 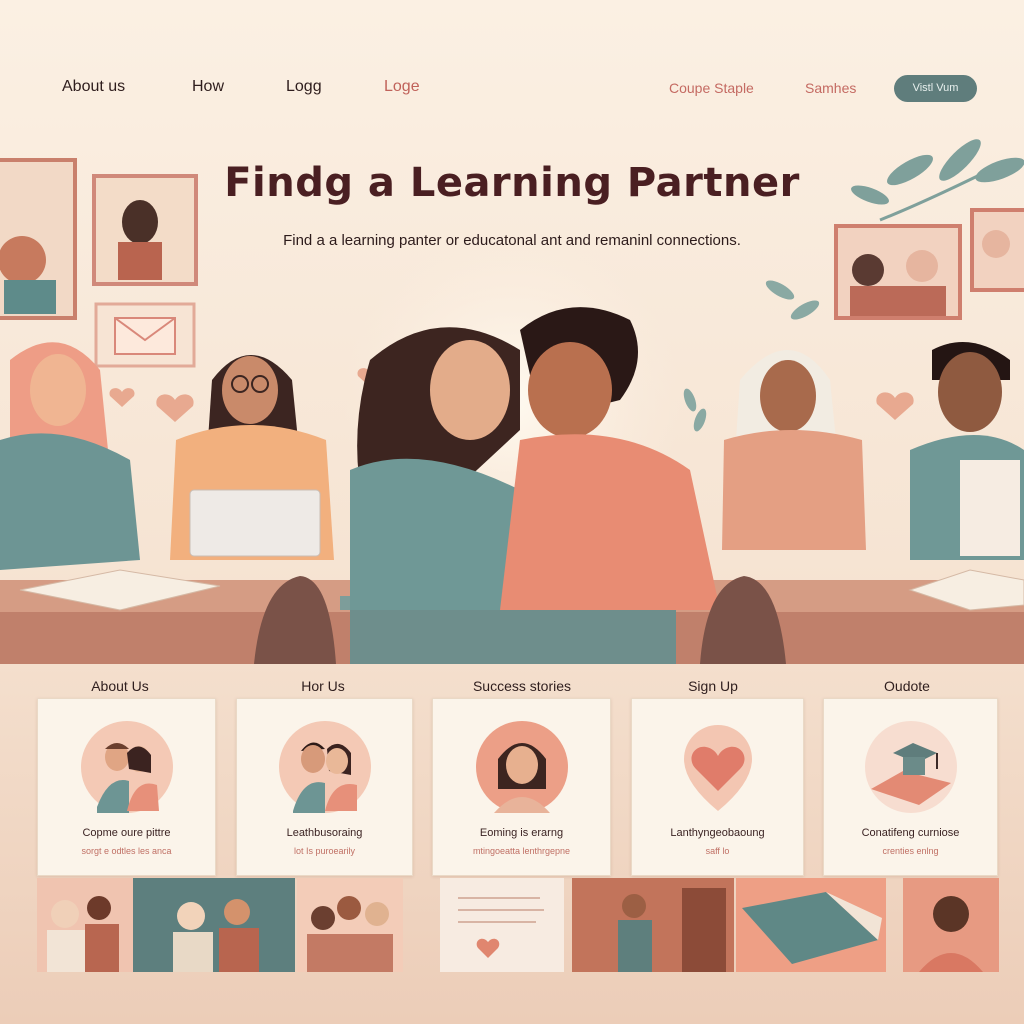 I want to click on card-caption: crenties enlng, so click(x=910, y=851).